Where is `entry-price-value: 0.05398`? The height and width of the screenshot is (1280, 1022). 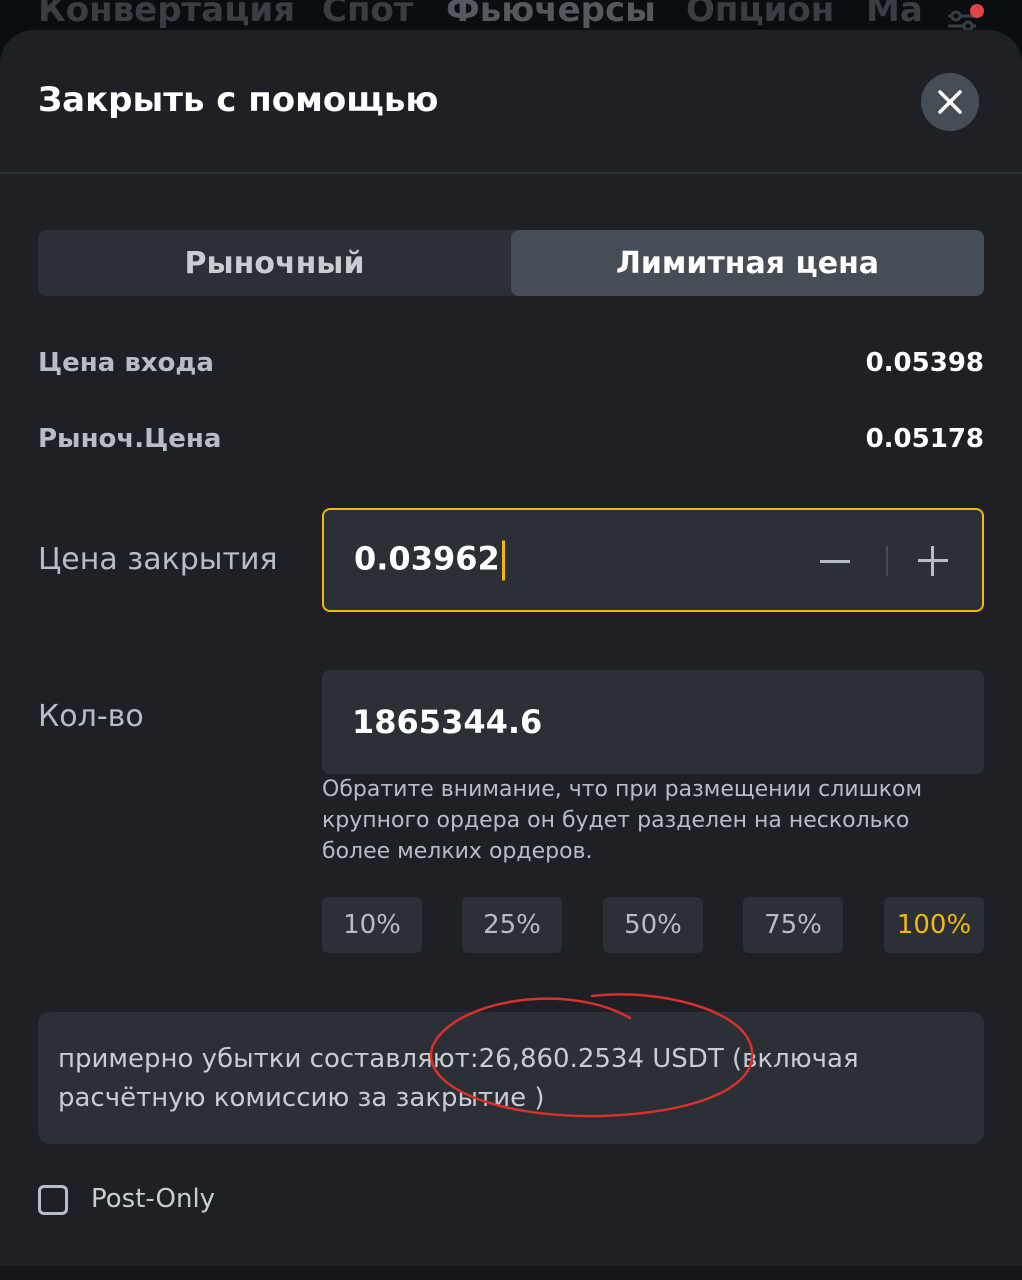
entry-price-value: 0.05398 is located at coordinates (924, 363).